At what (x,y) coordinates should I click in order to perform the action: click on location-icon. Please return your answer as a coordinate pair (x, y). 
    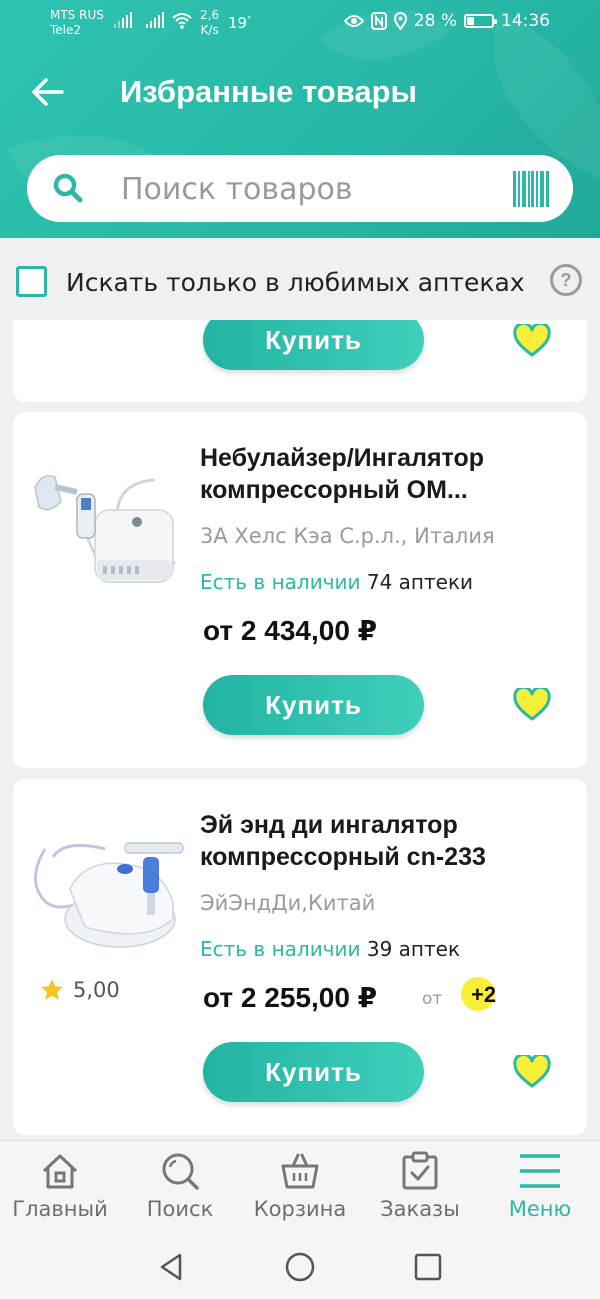
    Looking at the image, I should click on (400, 21).